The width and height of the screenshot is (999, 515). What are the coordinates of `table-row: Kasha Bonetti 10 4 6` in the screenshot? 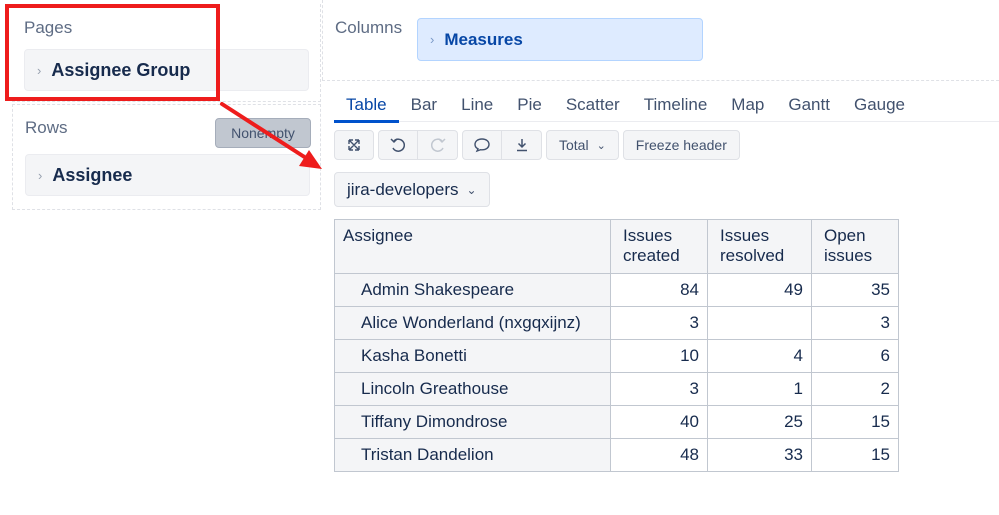 It's located at (616, 356).